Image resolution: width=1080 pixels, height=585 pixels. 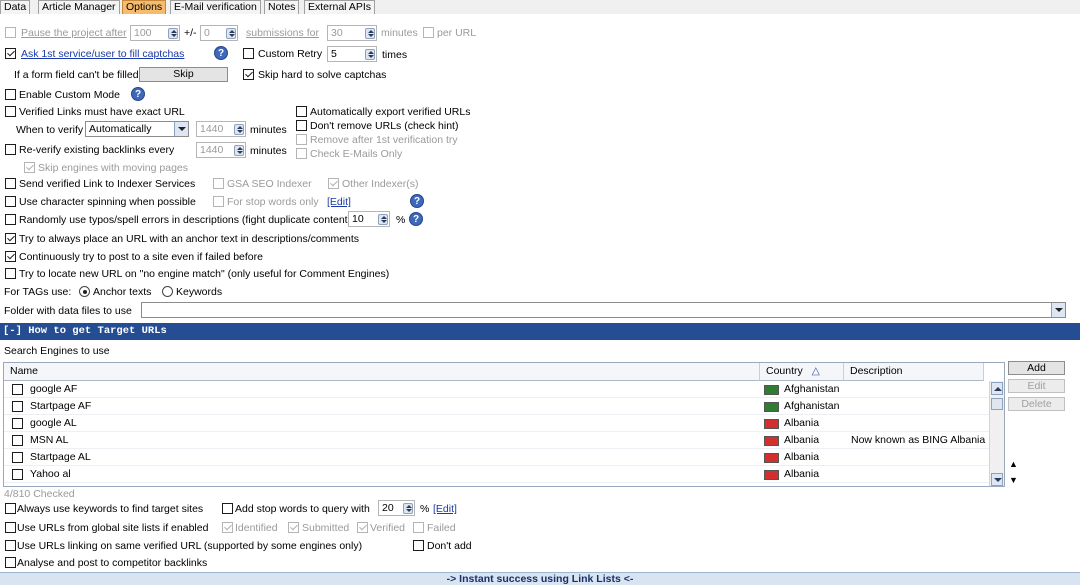 What do you see at coordinates (10, 201) in the screenshot?
I see `char-spinning-checkbox` at bounding box center [10, 201].